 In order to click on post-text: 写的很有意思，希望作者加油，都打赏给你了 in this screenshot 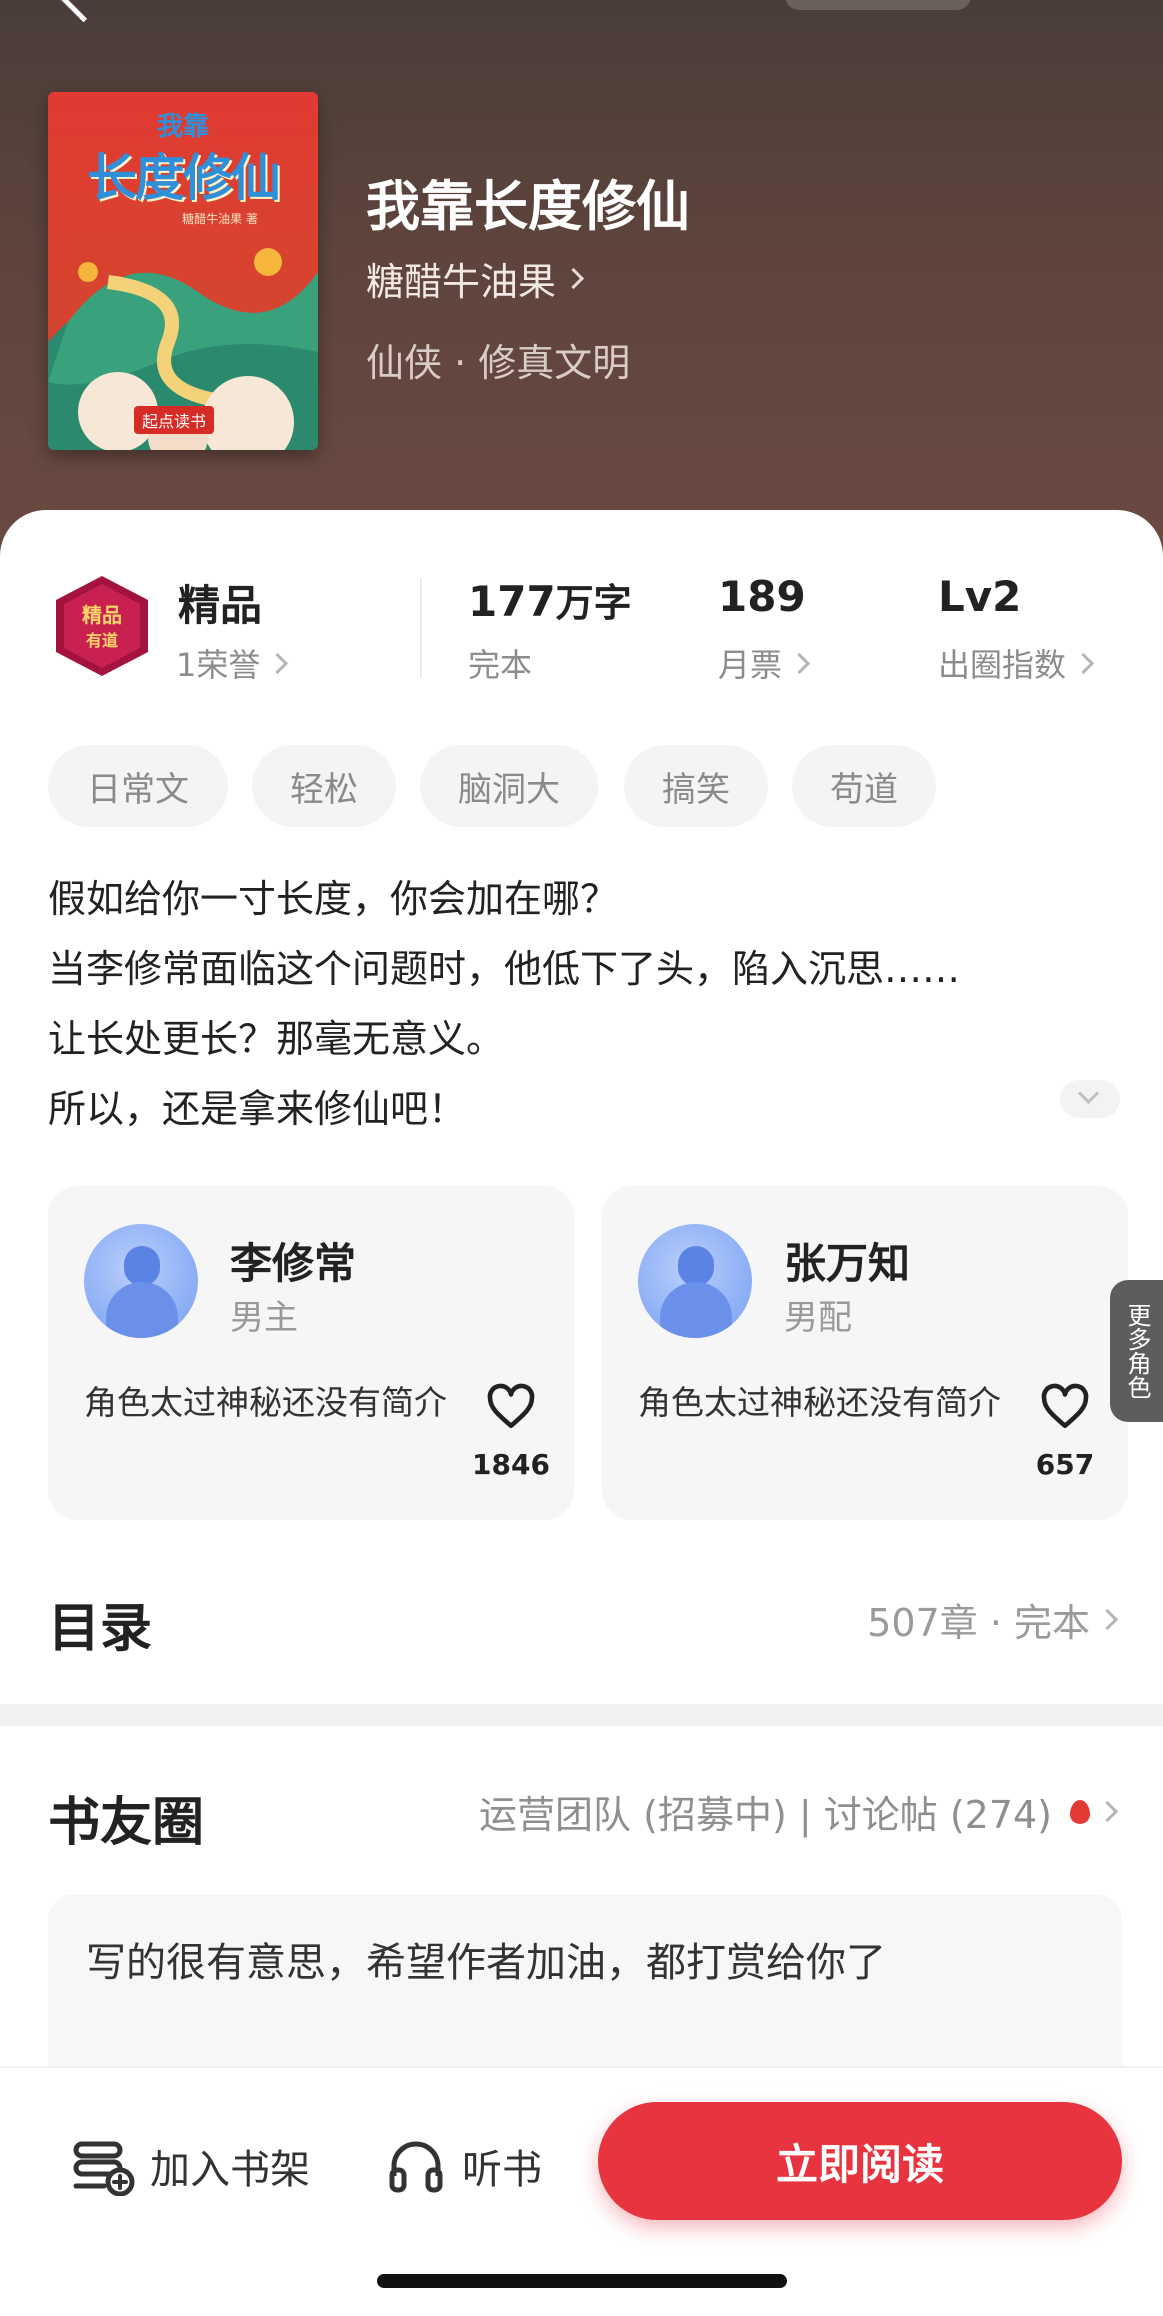, I will do `click(486, 1963)`.